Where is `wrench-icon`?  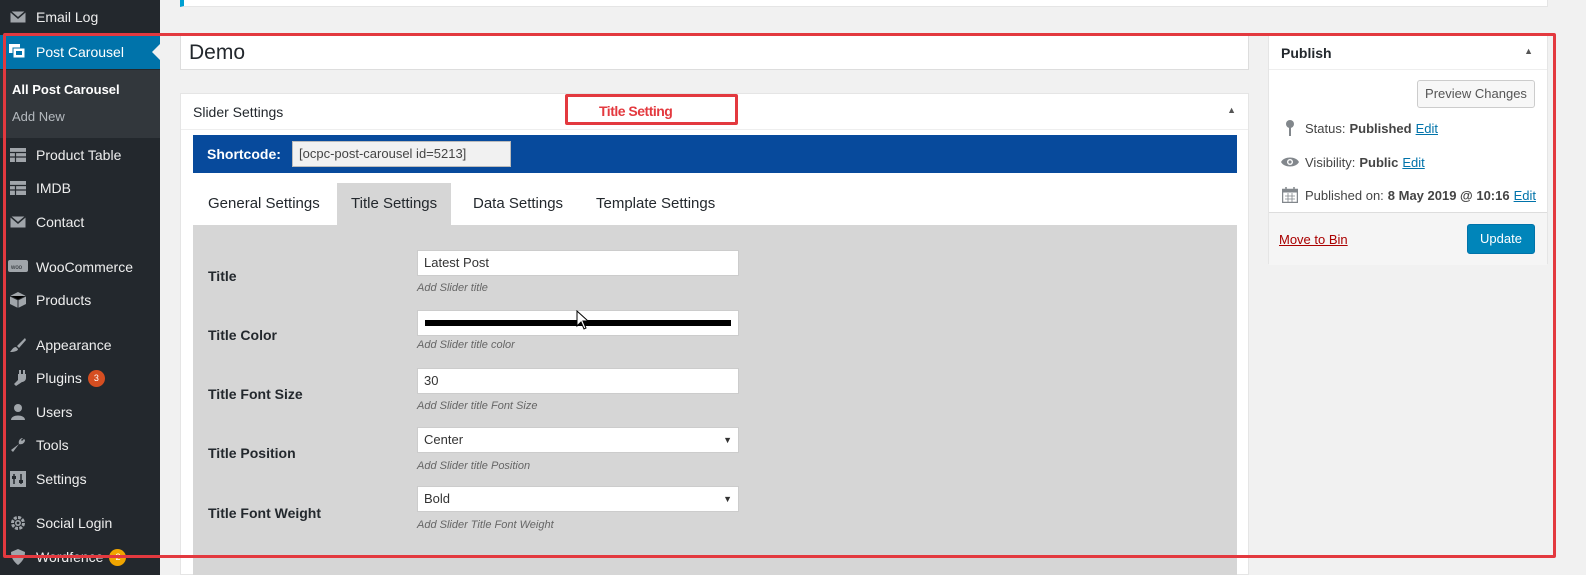 wrench-icon is located at coordinates (18, 445).